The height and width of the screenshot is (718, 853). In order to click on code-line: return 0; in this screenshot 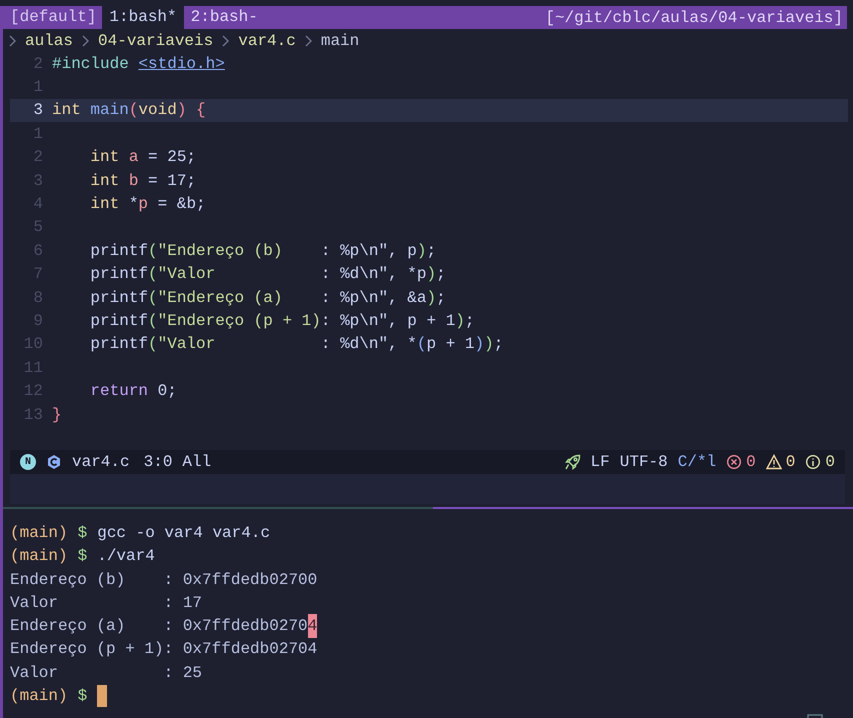, I will do `click(133, 391)`.